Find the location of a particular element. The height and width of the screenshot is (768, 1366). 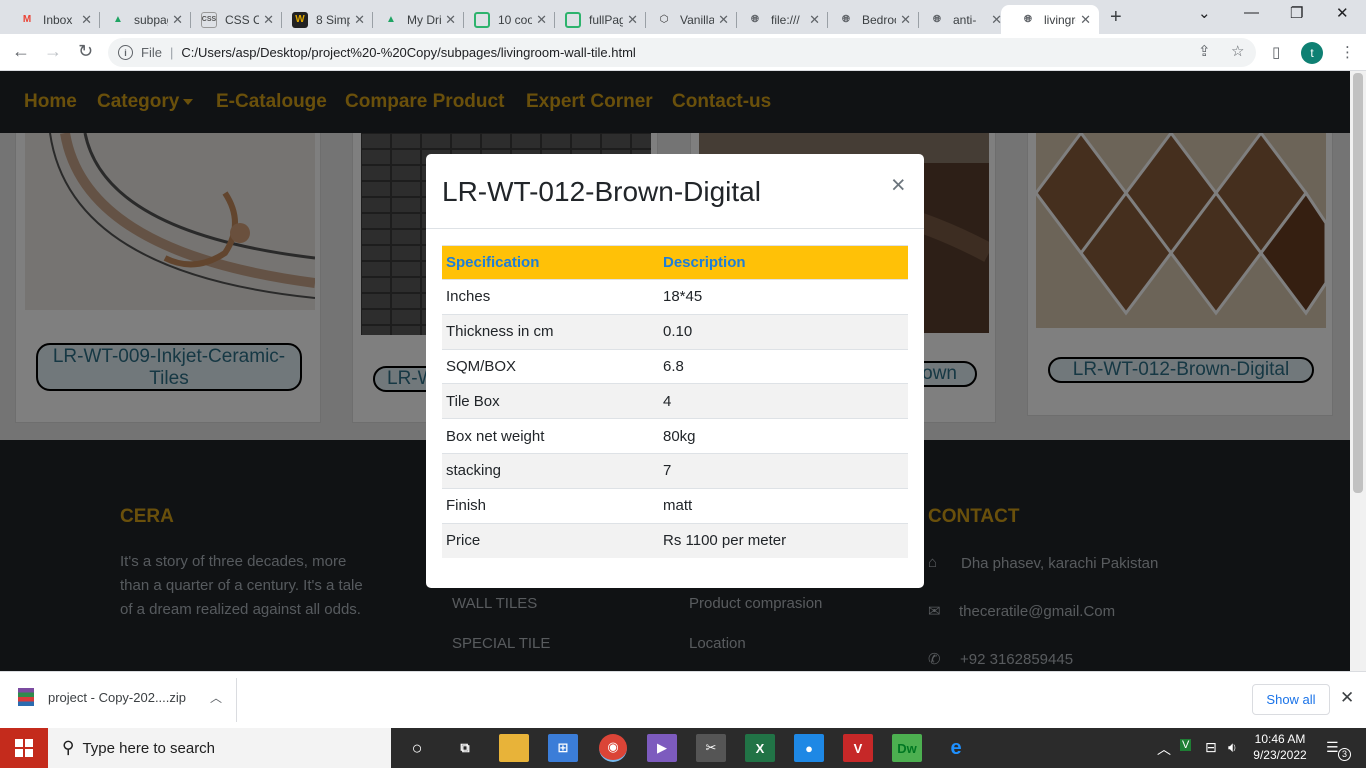

vs-code-icon: V is located at coordinates (858, 748).